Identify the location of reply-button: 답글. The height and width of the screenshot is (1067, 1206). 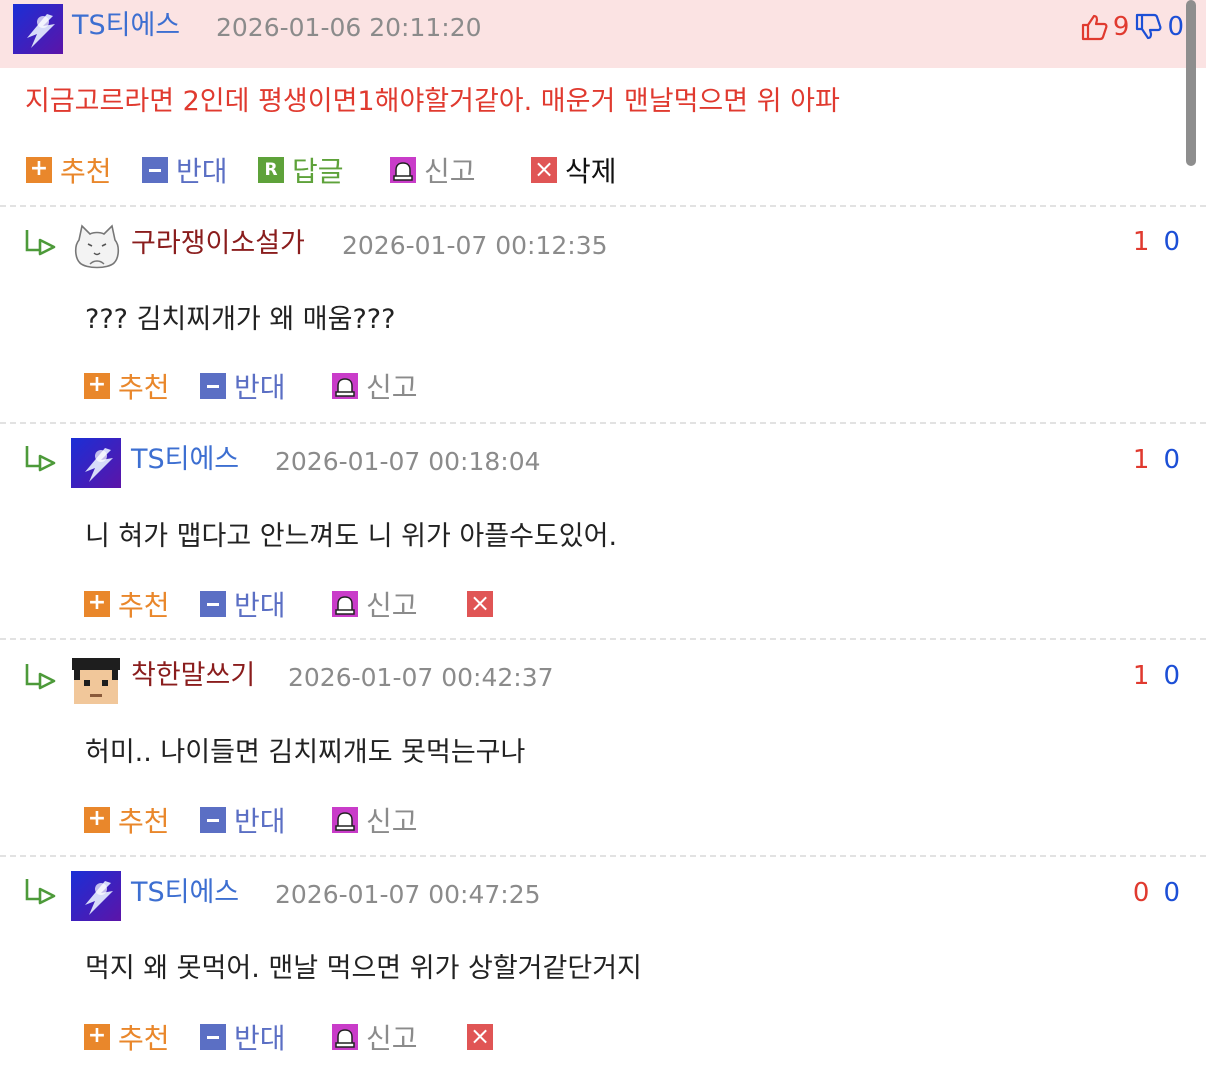
(301, 170).